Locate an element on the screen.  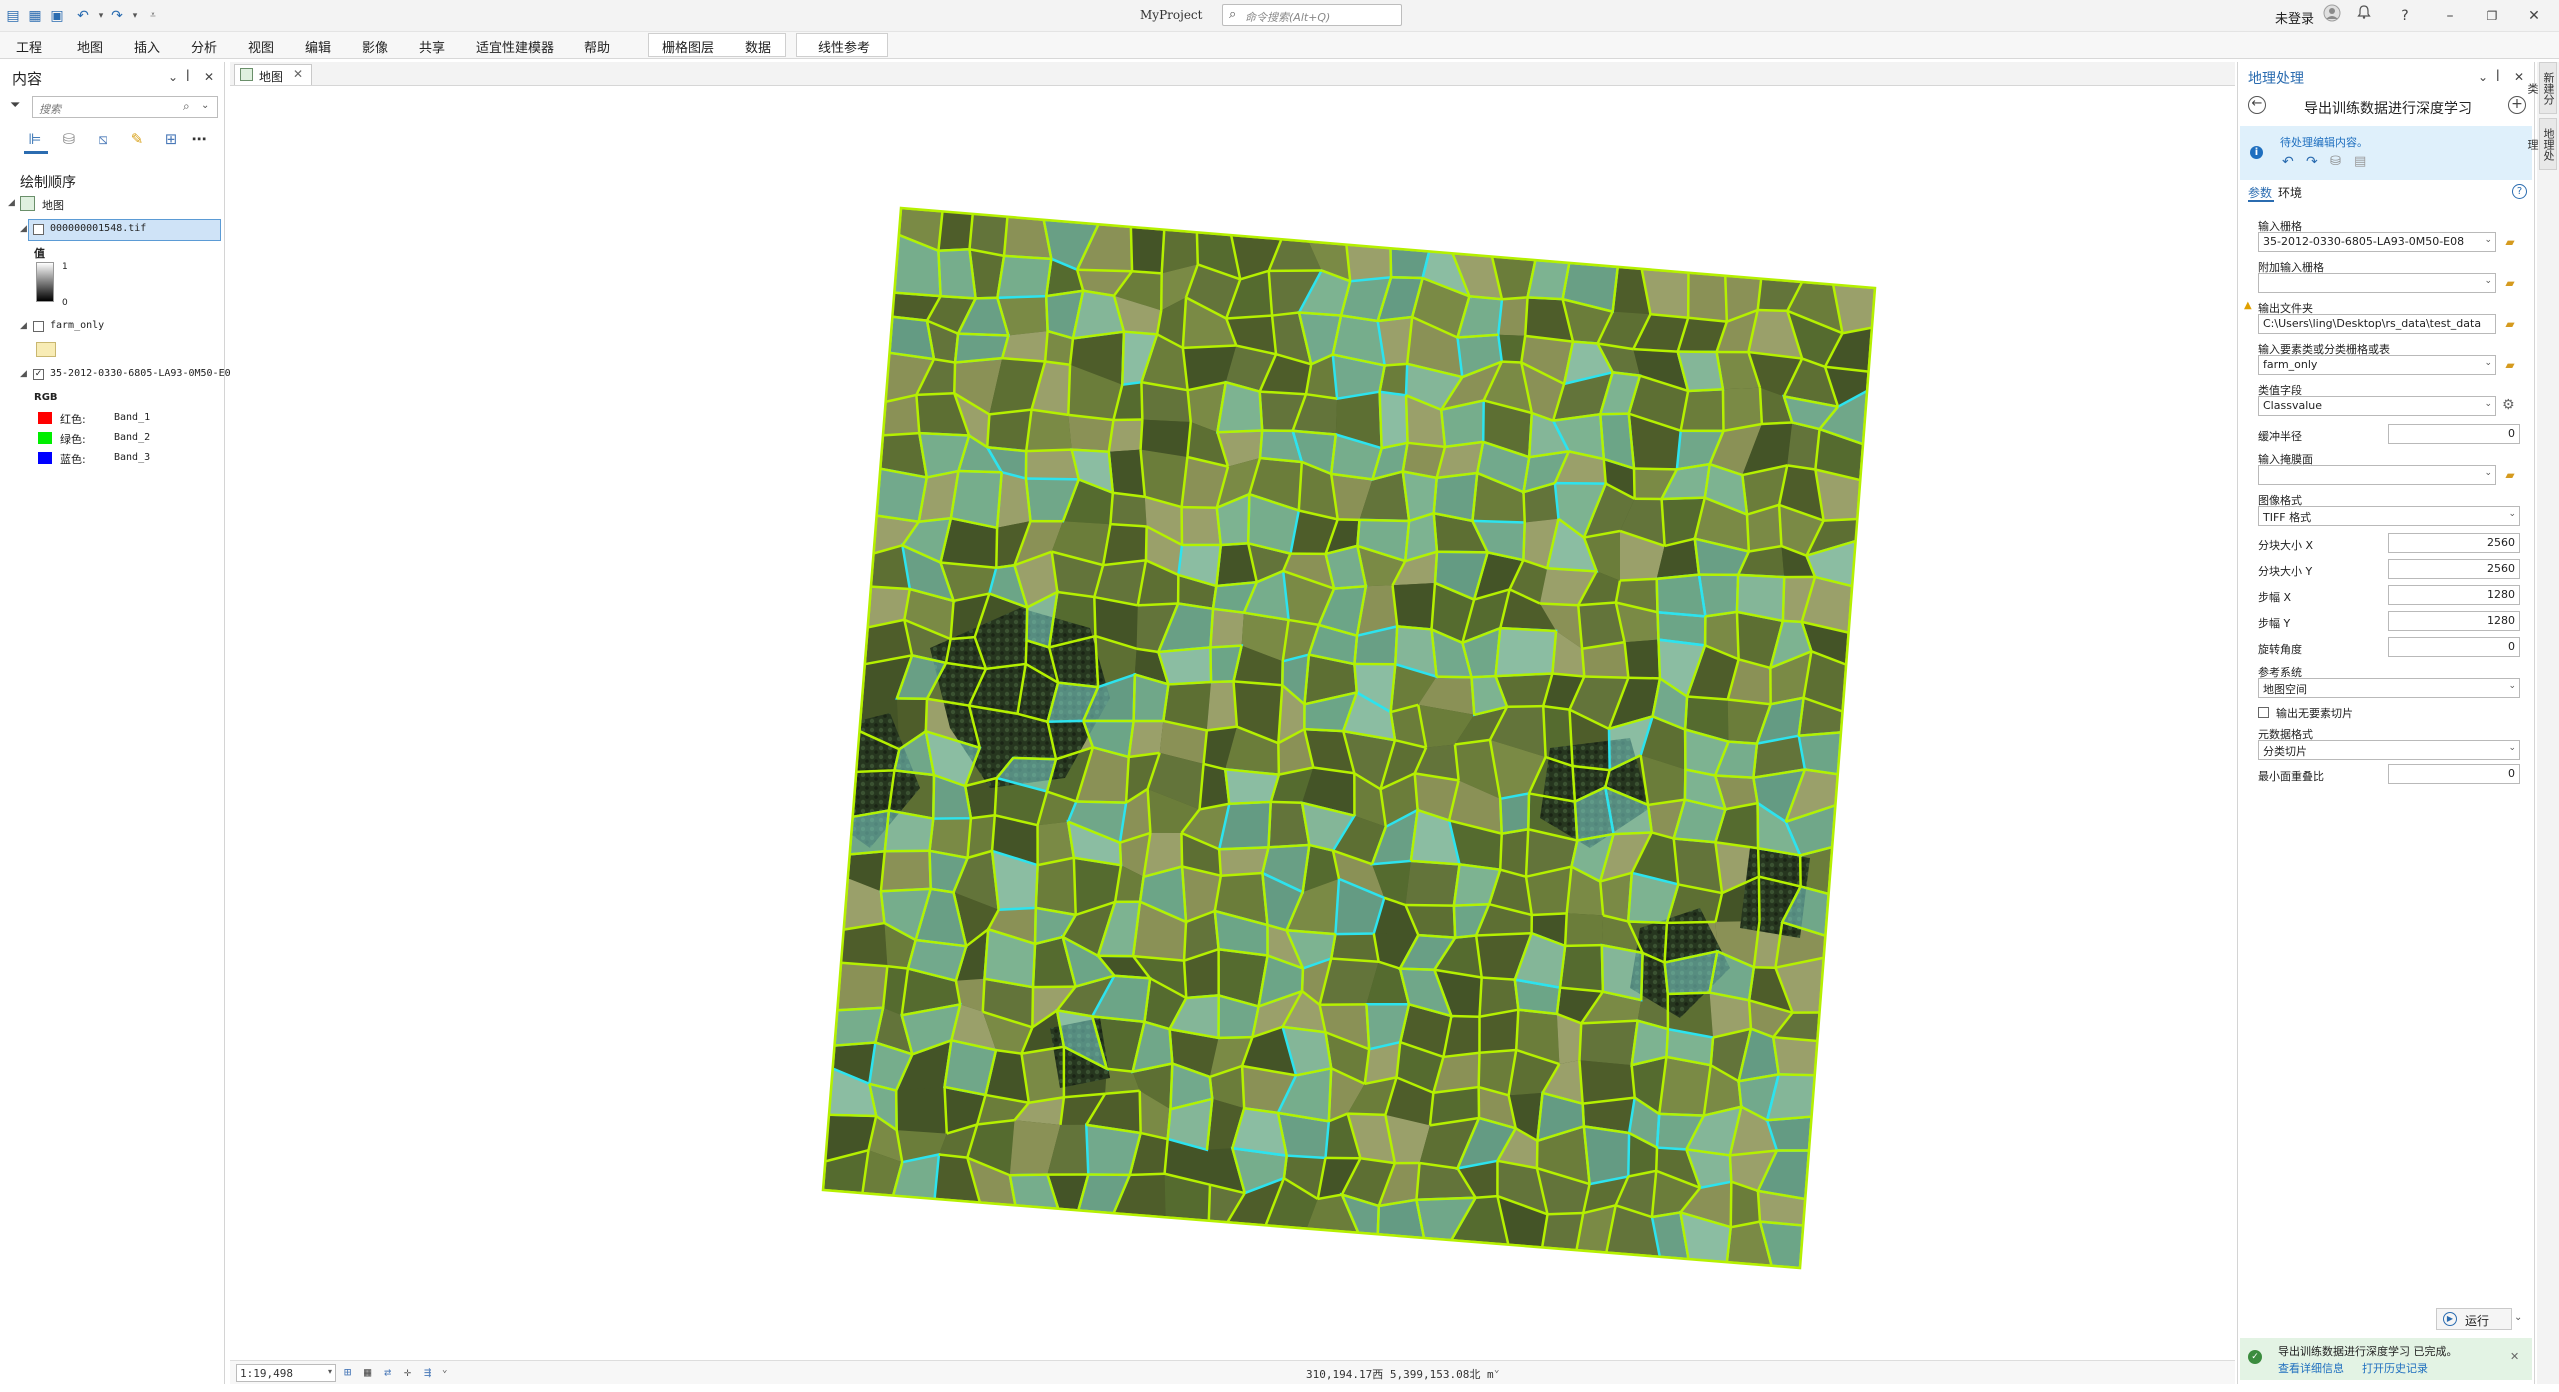
tab-help: 帮助 is located at coordinates (597, 46).